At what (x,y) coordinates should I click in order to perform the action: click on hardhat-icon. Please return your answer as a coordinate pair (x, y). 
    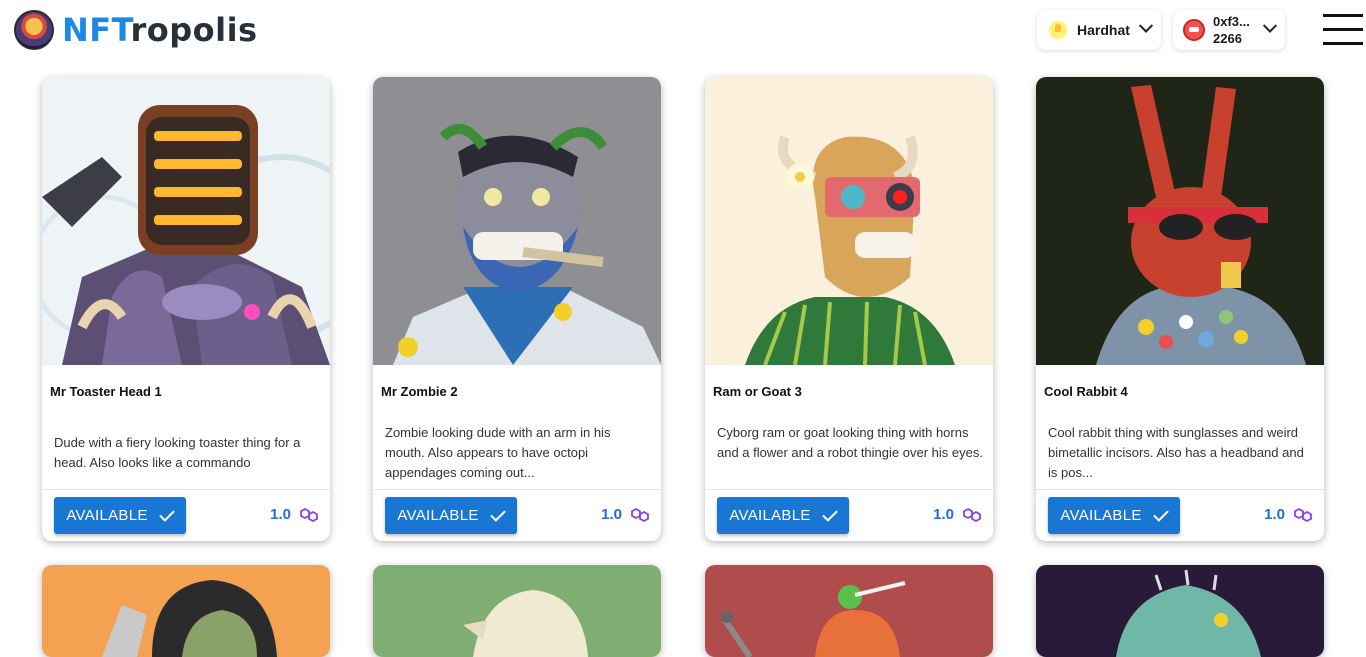
    Looking at the image, I should click on (1058, 30).